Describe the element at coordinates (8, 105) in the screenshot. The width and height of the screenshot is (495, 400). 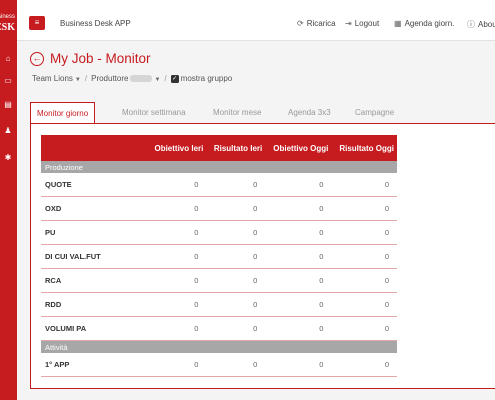
I see `document-icon: ▤` at that location.